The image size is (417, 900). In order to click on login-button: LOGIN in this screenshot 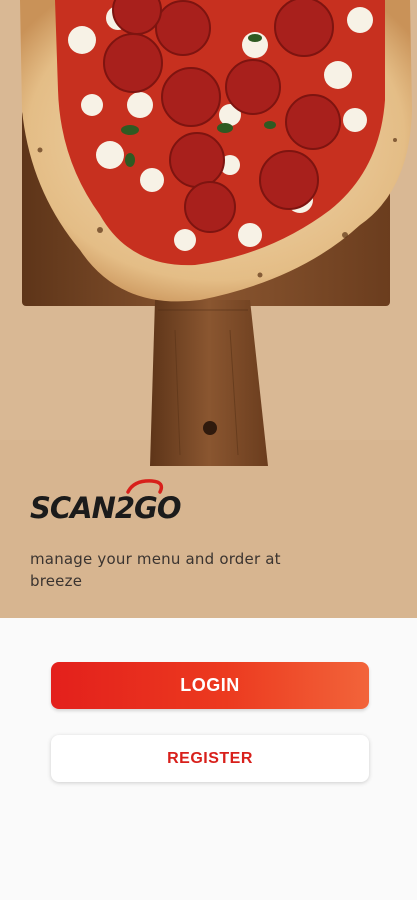, I will do `click(210, 685)`.